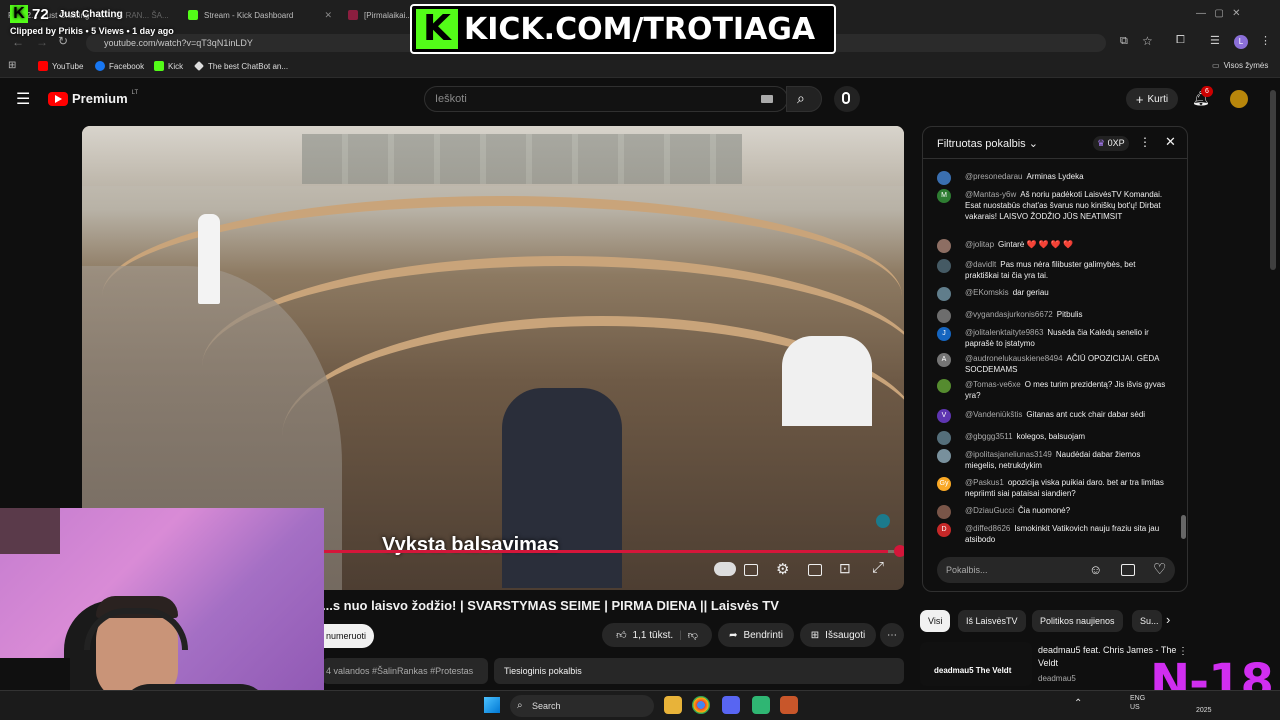 The image size is (1280, 720). I want to click on chat-avatar: M, so click(944, 196).